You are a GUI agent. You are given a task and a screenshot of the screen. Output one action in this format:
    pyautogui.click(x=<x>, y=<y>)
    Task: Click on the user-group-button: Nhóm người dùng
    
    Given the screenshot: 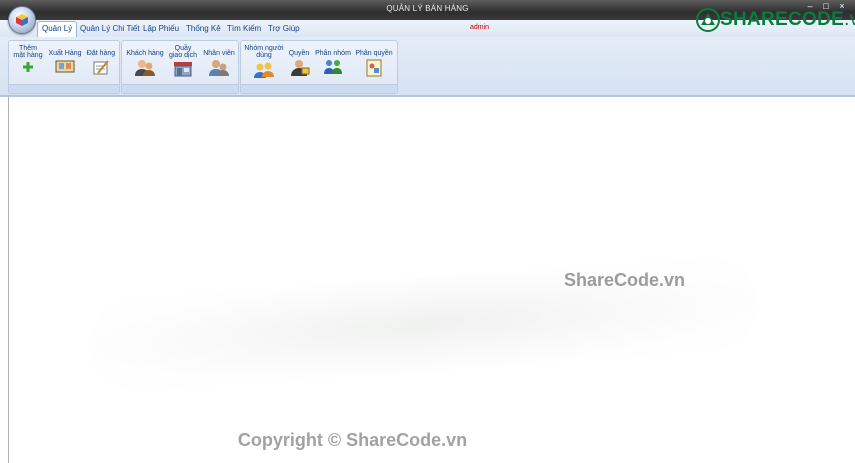 What is the action you would take?
    pyautogui.click(x=264, y=62)
    